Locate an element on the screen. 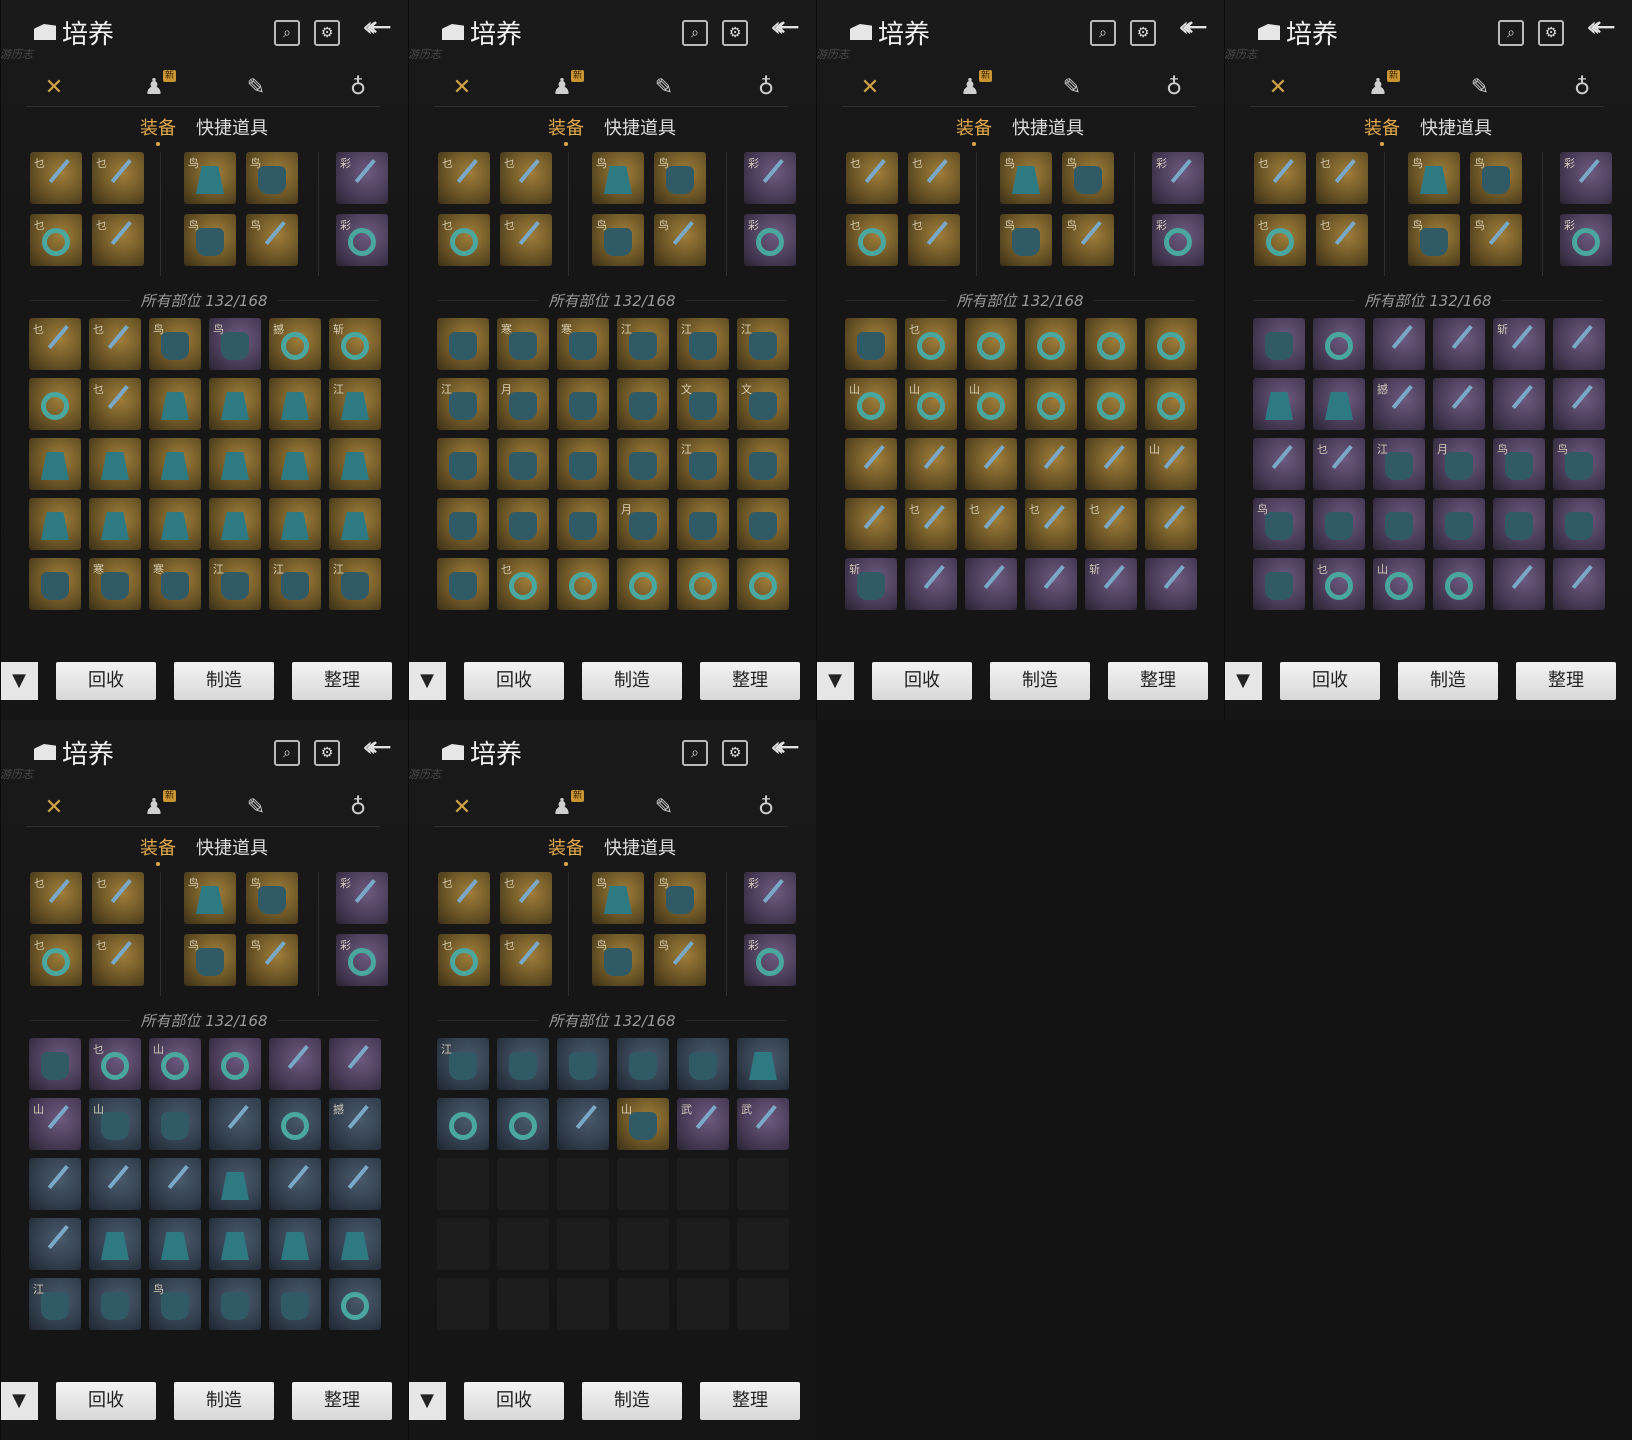  filter-button: ▼ is located at coordinates (1243, 681).